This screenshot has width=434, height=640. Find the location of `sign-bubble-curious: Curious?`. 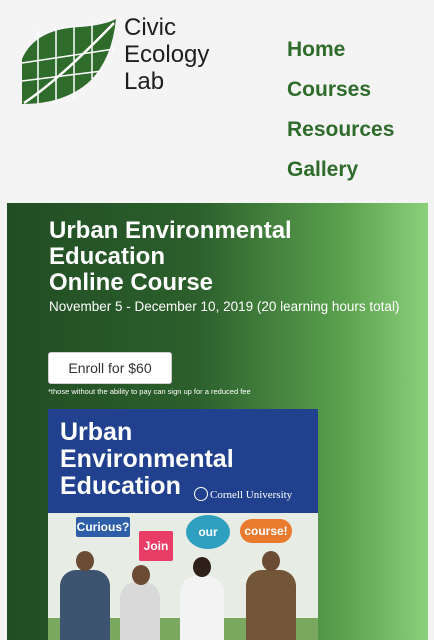

sign-bubble-curious: Curious? is located at coordinates (103, 527).